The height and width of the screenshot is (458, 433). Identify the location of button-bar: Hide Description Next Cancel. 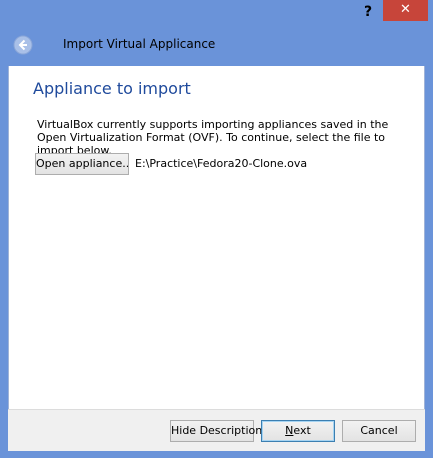
(216, 430).